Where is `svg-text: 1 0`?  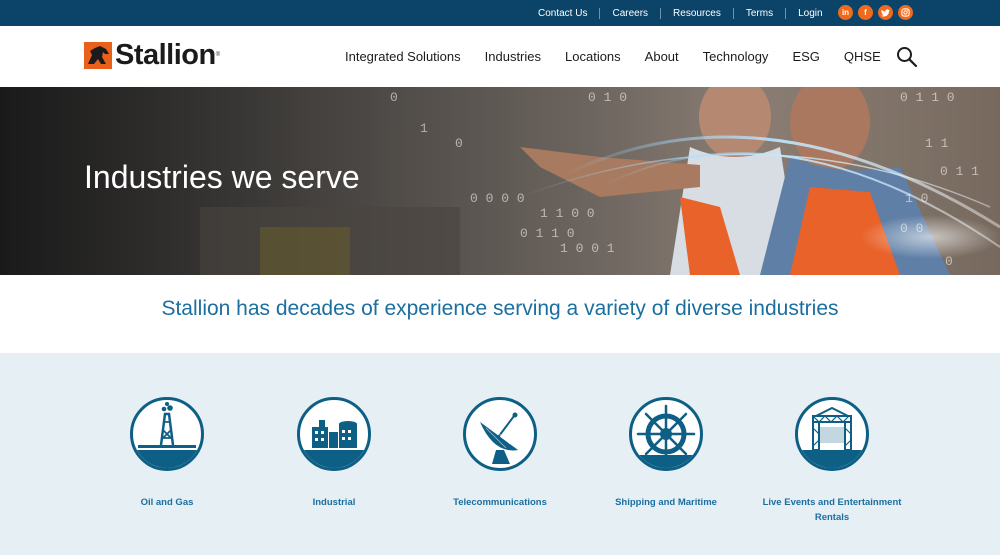
svg-text: 1 0 is located at coordinates (916, 198).